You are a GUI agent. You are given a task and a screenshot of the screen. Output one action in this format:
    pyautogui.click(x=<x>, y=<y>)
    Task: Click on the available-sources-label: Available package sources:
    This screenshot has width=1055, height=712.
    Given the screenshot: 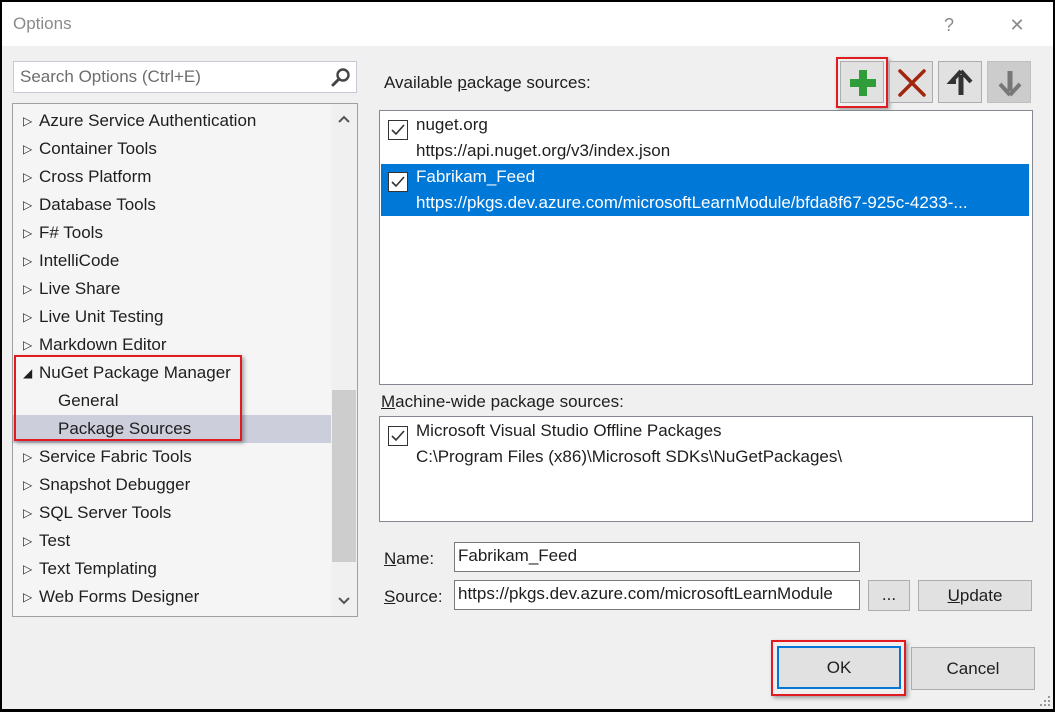 What is the action you would take?
    pyautogui.click(x=487, y=83)
    